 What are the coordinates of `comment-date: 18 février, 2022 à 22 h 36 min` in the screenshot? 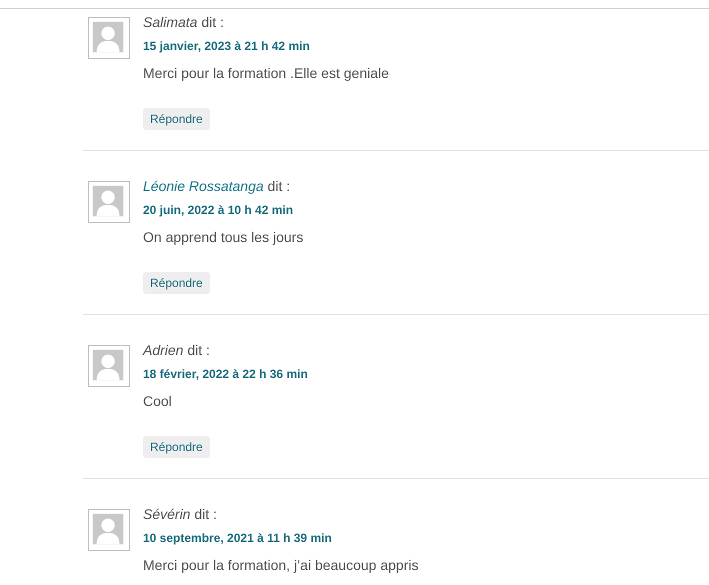 It's located at (225, 374).